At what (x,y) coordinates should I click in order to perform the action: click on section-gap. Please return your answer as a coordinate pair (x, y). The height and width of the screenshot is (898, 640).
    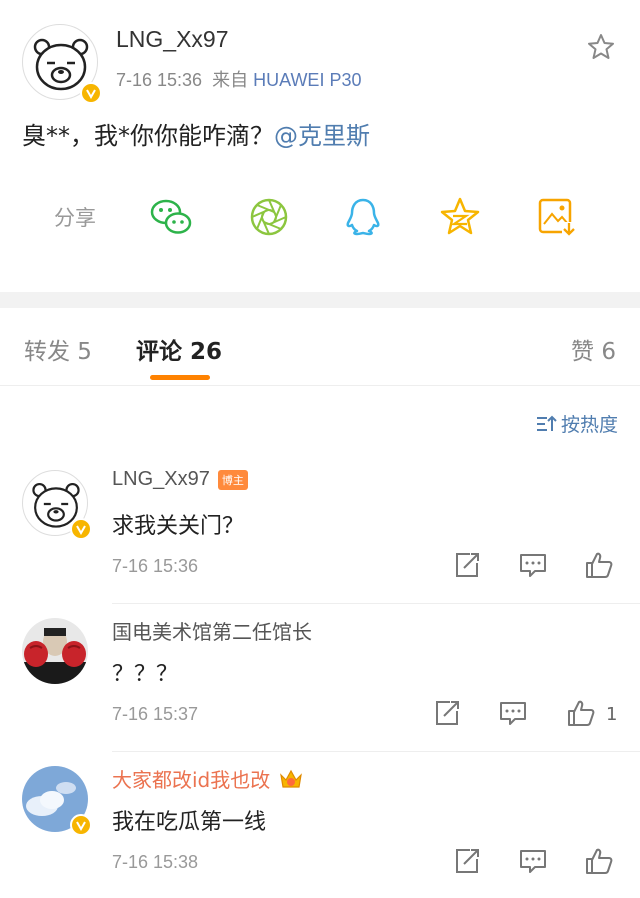
    Looking at the image, I should click on (320, 300).